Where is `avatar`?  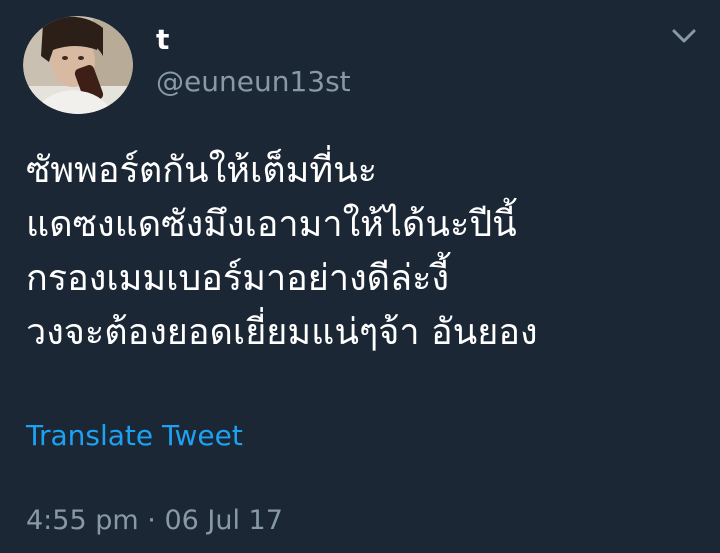
avatar is located at coordinates (78, 65).